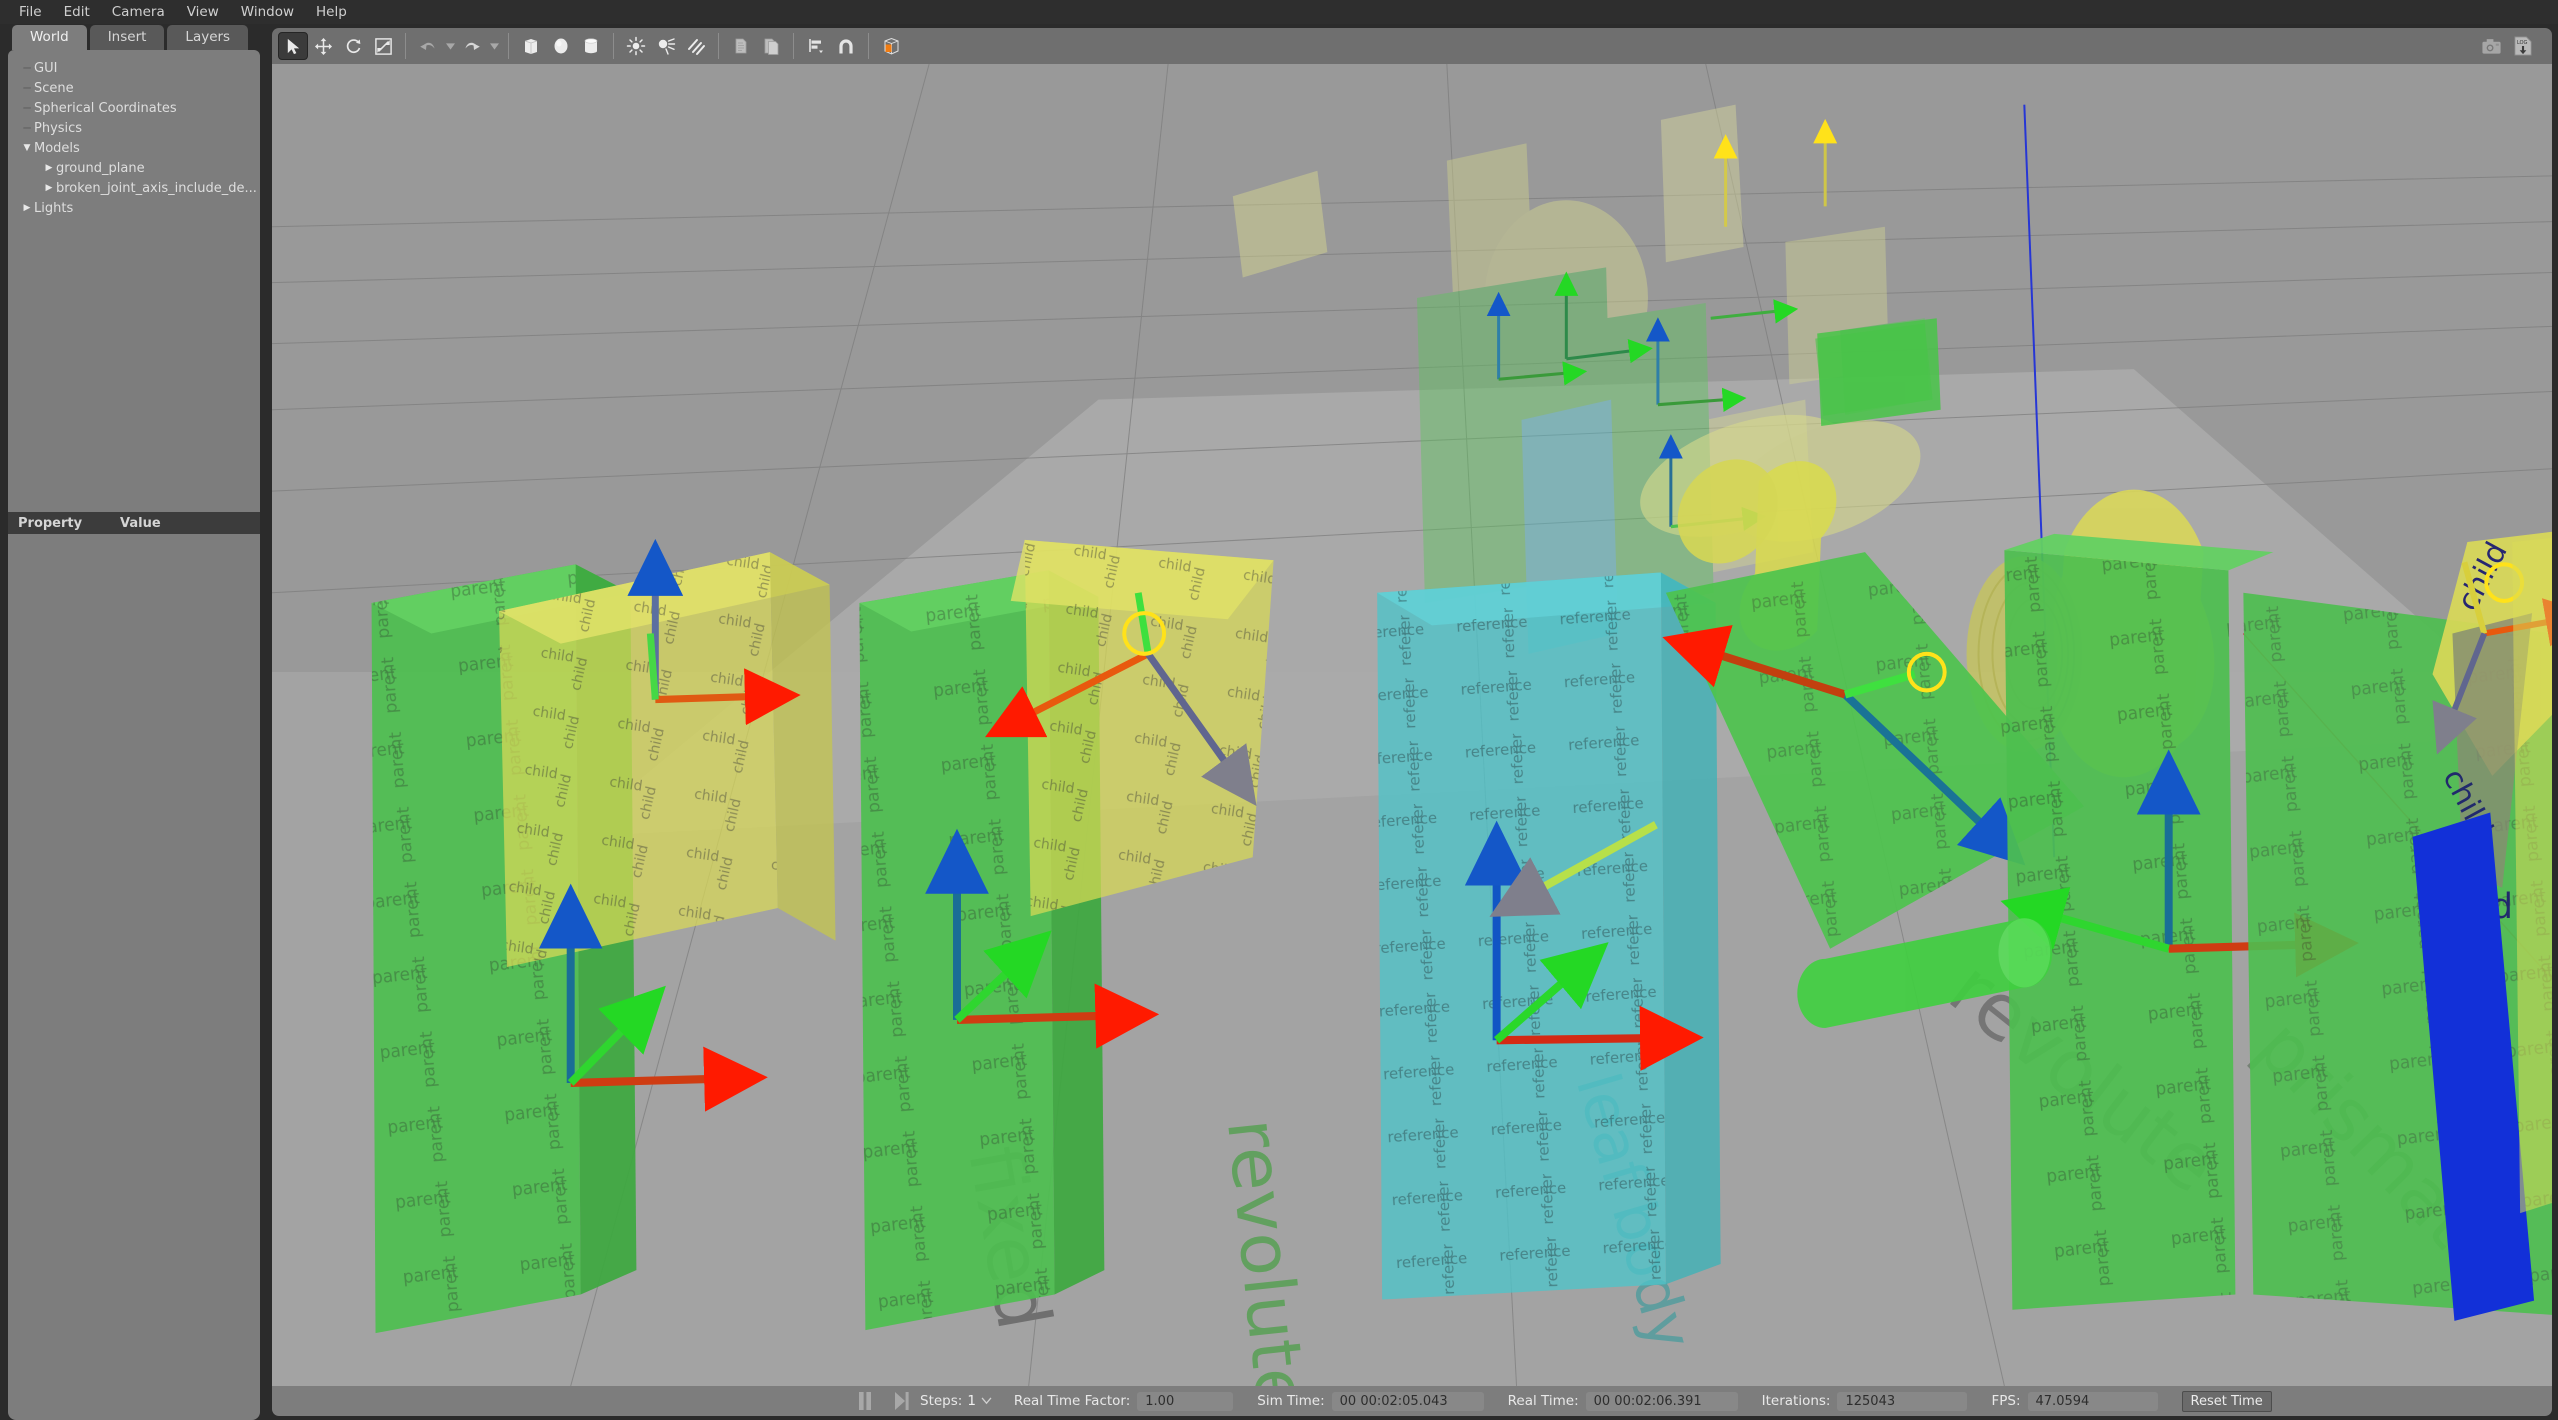 The width and height of the screenshot is (2558, 1420). What do you see at coordinates (1661, 1401) in the screenshot?
I see `real-time-value: 00 00:02:06.391` at bounding box center [1661, 1401].